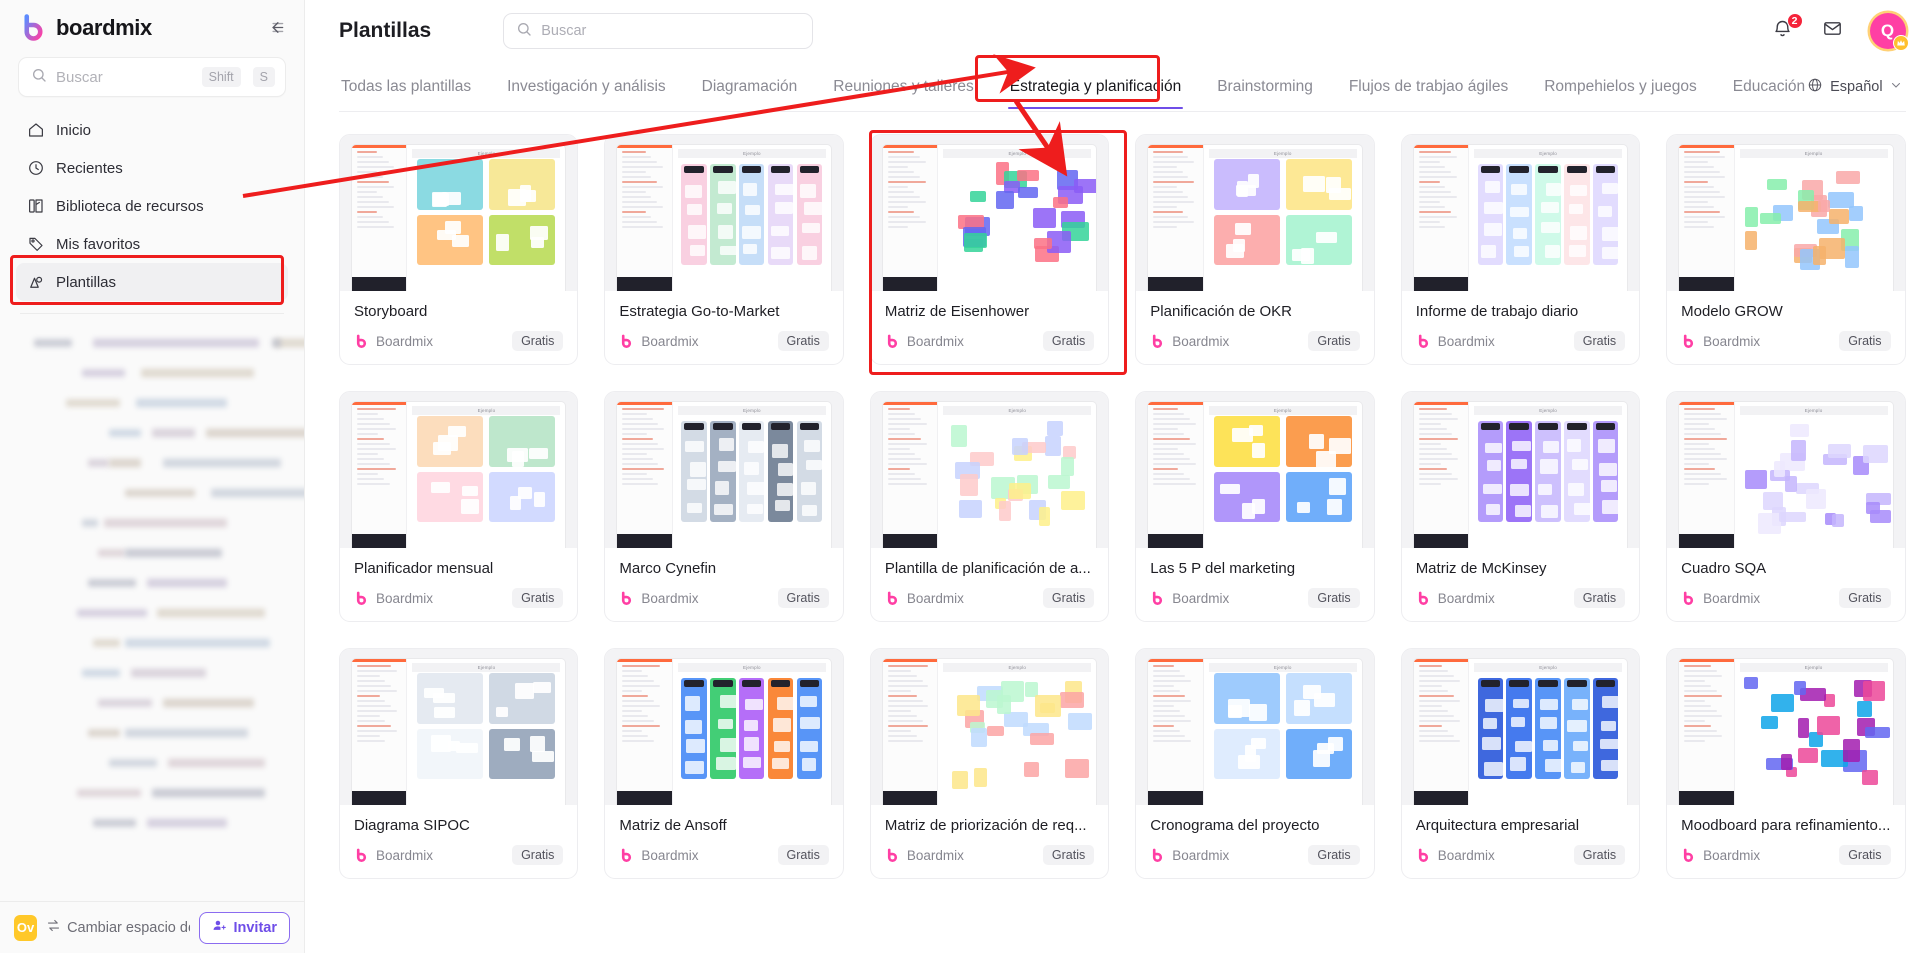 The height and width of the screenshot is (953, 1920). I want to click on sidebar-item-mis-favoritos: Mis favoritos, so click(152, 244).